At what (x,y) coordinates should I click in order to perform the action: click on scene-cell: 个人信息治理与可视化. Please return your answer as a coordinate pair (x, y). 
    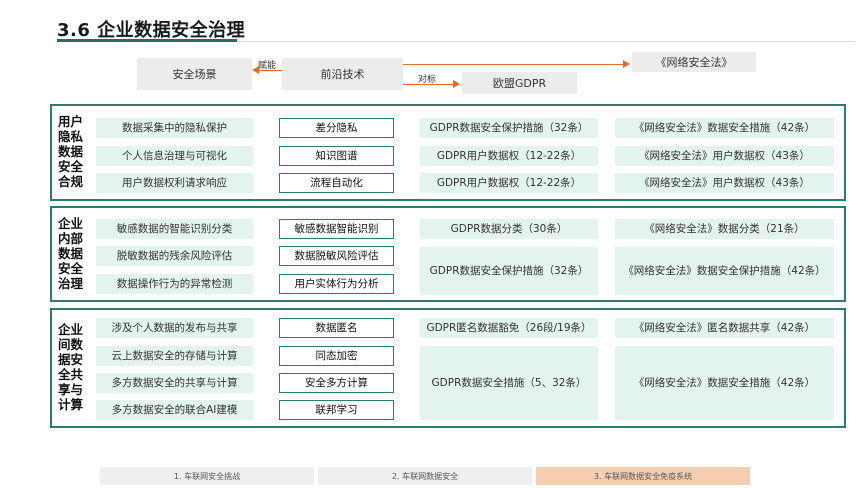
    Looking at the image, I should click on (174, 156).